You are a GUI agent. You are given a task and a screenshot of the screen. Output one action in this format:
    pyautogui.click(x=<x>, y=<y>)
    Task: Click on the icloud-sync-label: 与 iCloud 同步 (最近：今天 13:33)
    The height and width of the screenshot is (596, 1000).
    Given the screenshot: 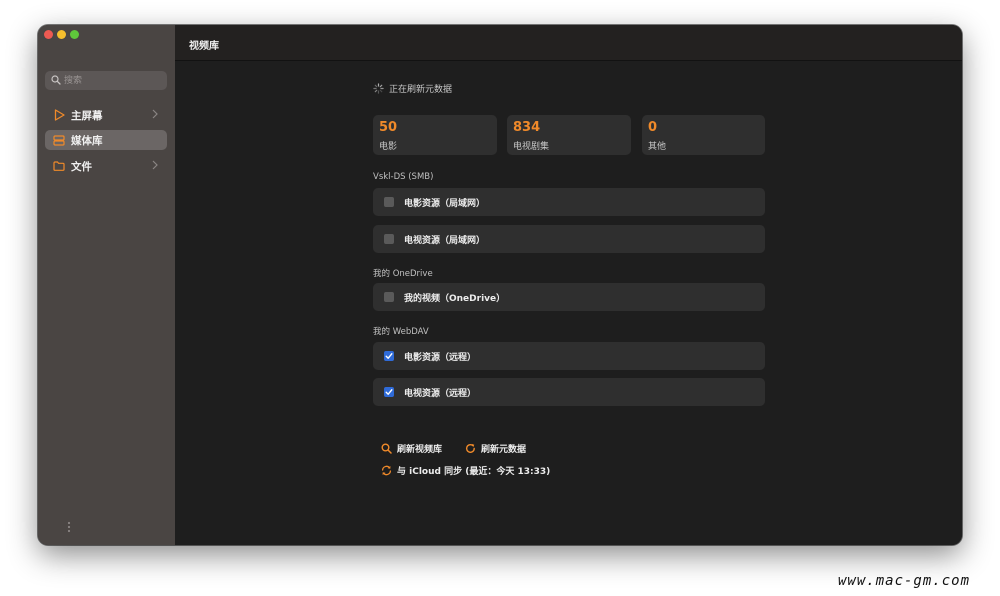 What is the action you would take?
    pyautogui.click(x=474, y=471)
    